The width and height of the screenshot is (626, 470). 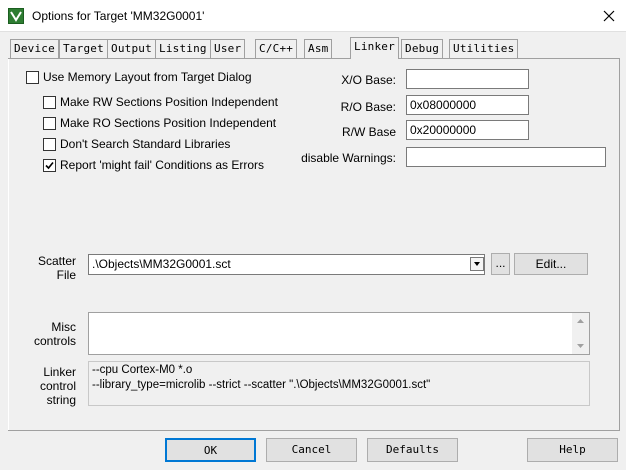 What do you see at coordinates (83, 48) in the screenshot?
I see `tab-target: Target` at bounding box center [83, 48].